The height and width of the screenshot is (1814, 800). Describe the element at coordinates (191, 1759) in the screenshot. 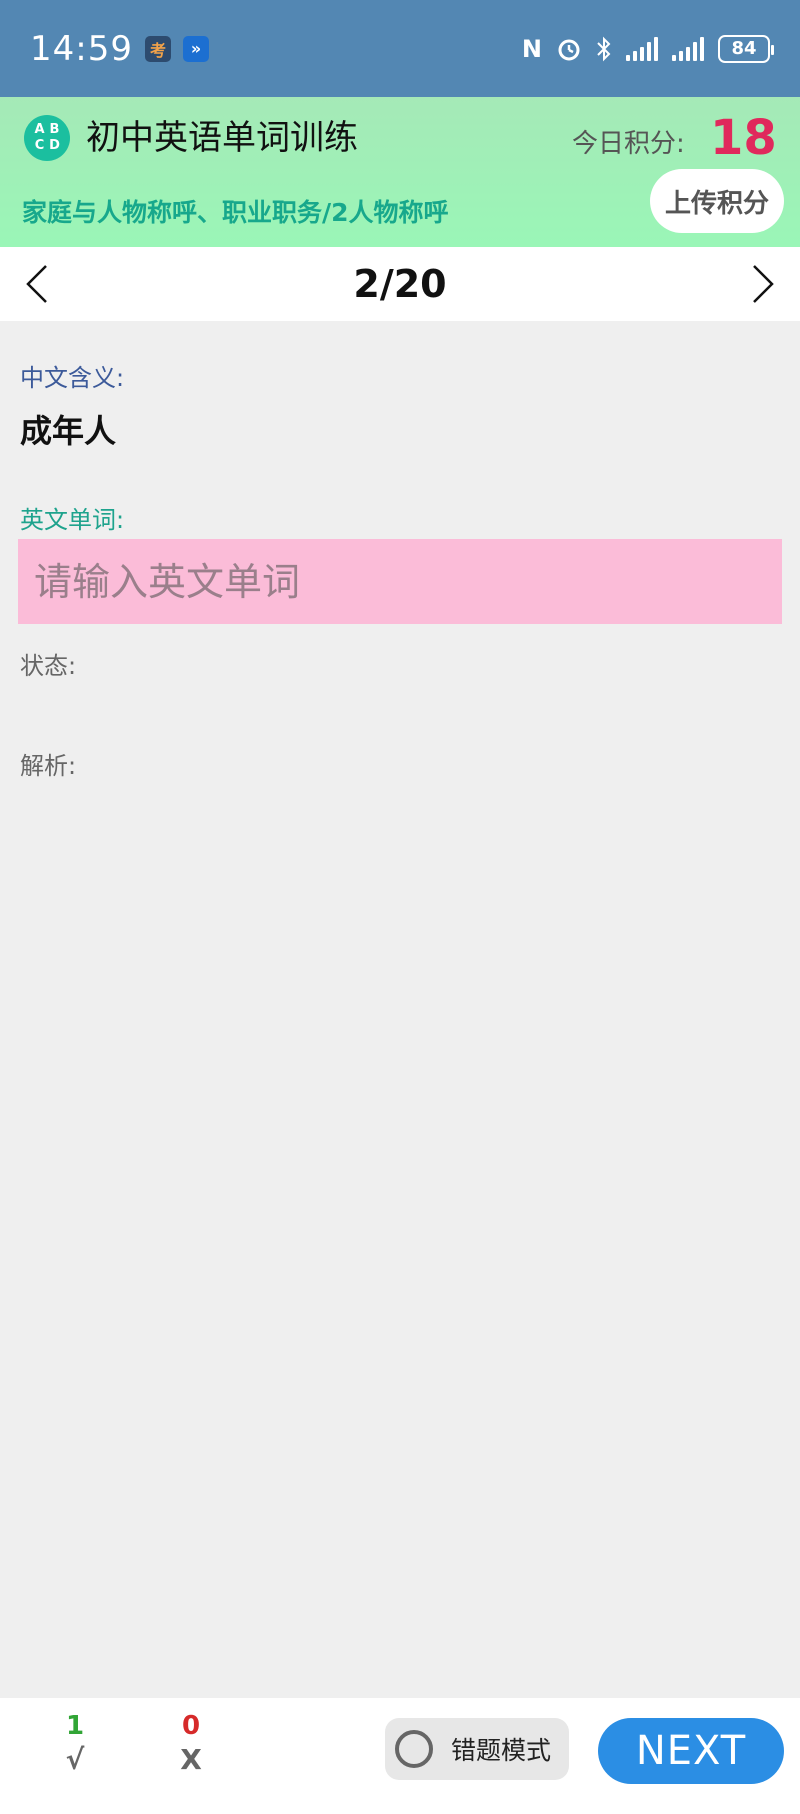

I see `cross-icon: X` at that location.